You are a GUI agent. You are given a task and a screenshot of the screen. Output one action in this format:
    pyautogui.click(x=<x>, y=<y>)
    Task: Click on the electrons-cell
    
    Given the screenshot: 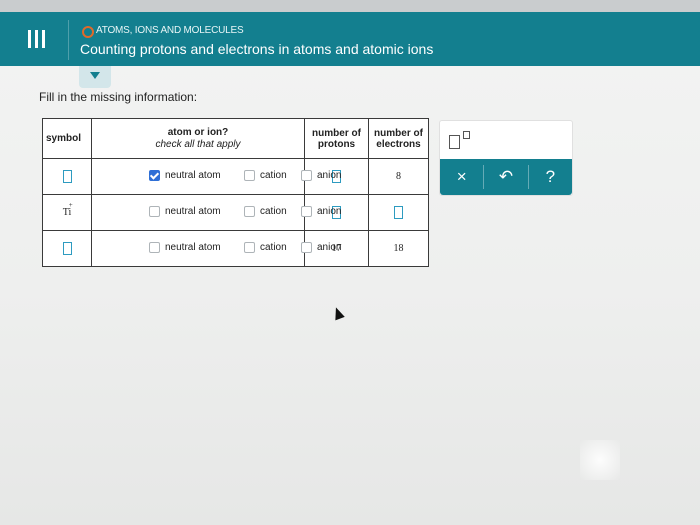 What is the action you would take?
    pyautogui.click(x=398, y=212)
    